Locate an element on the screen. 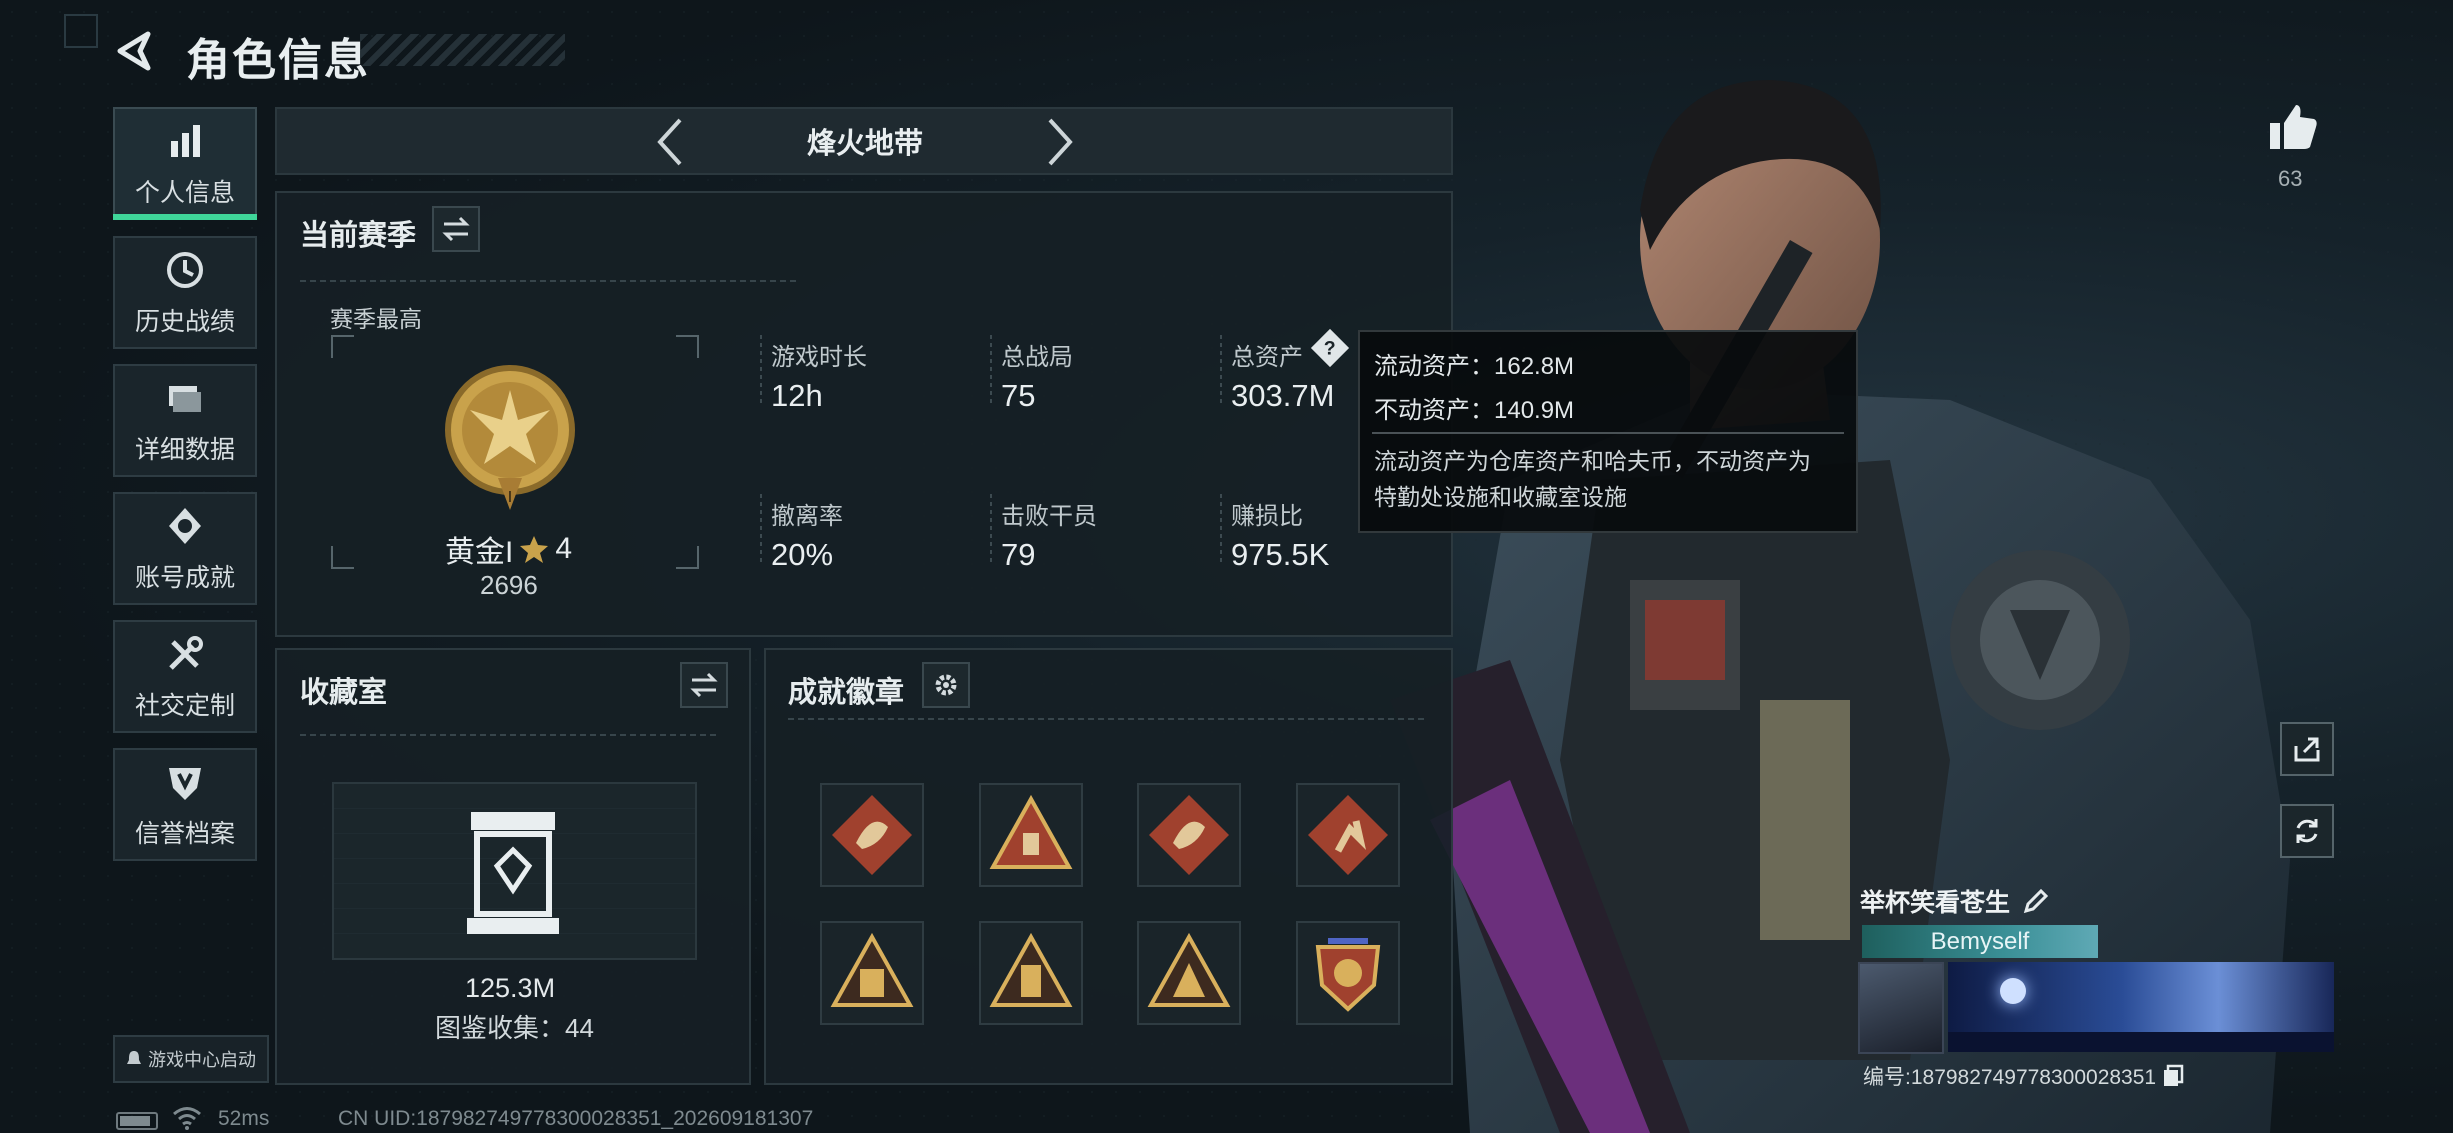  bar-chart-icon is located at coordinates (185, 140).